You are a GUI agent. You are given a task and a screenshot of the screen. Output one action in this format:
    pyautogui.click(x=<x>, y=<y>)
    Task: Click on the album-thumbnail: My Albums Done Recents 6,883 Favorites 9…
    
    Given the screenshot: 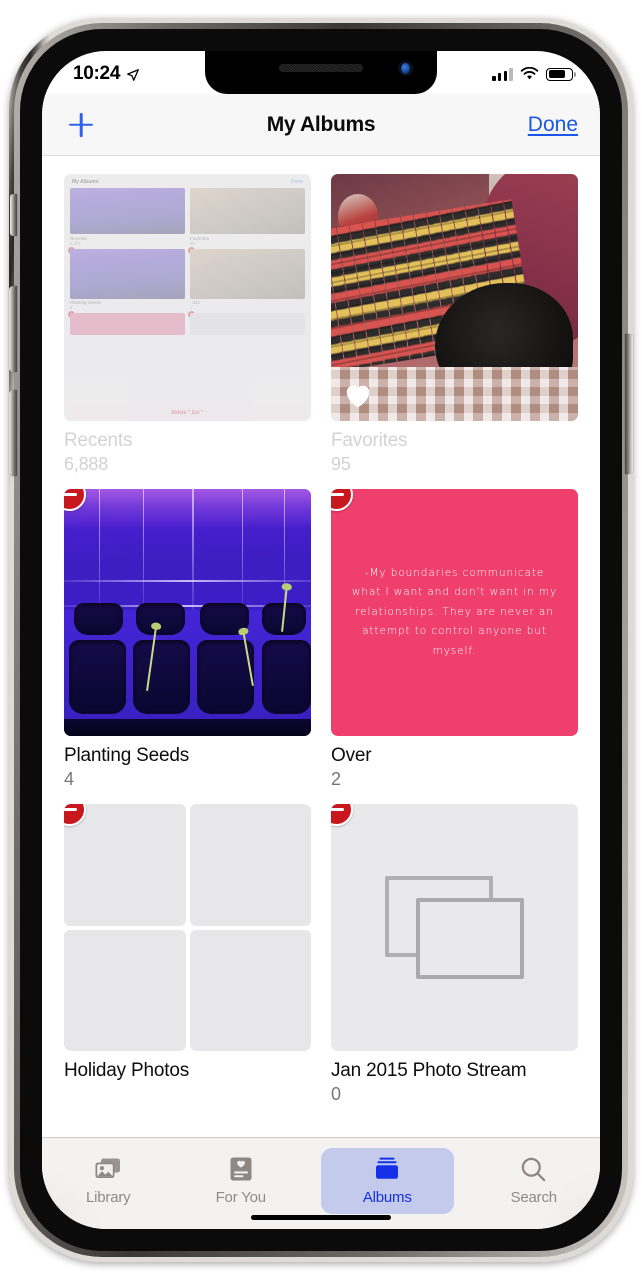 What is the action you would take?
    pyautogui.click(x=187, y=297)
    